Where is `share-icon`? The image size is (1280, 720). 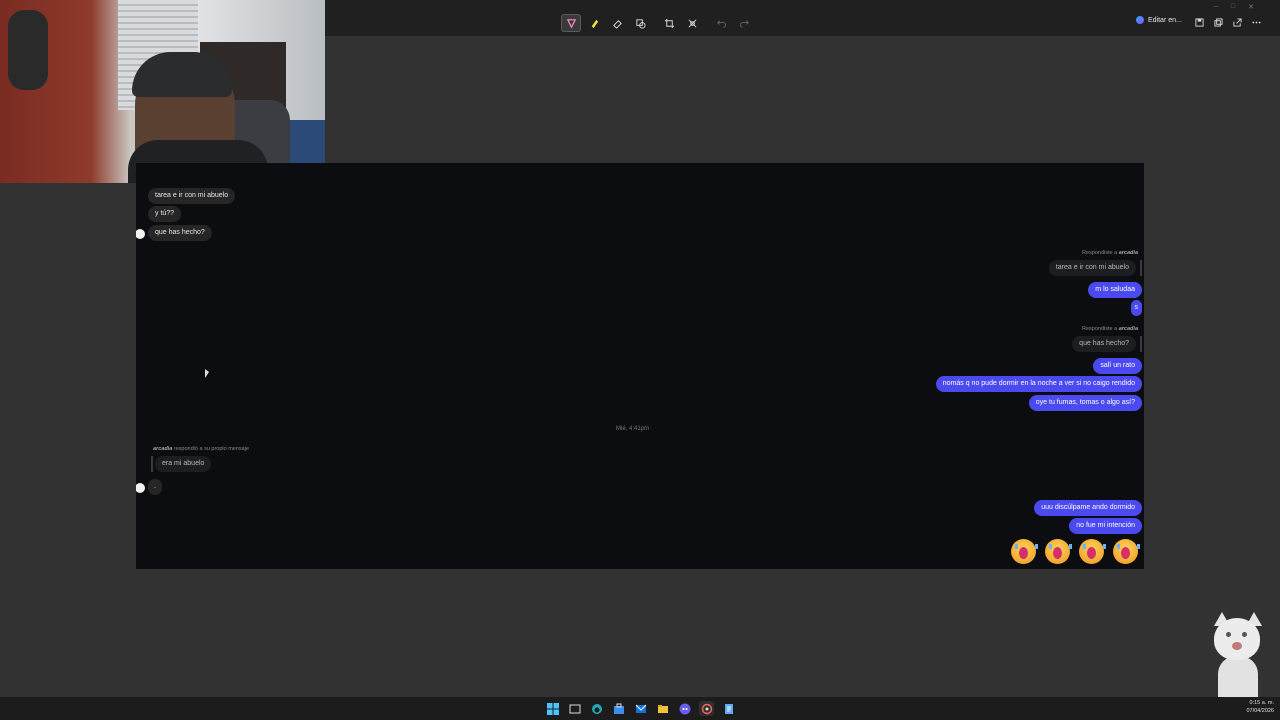
share-icon is located at coordinates (1237, 22).